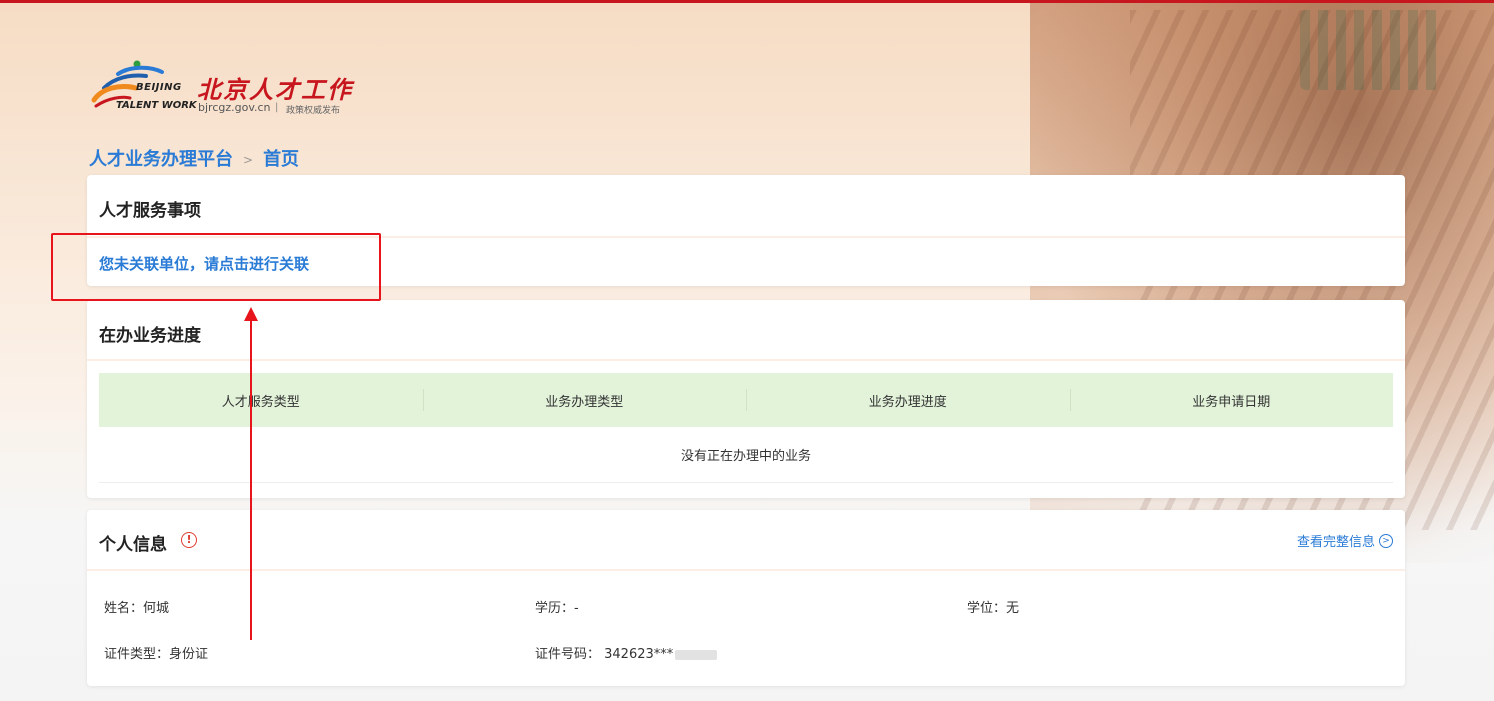 This screenshot has height=701, width=1494. What do you see at coordinates (161, 159) in the screenshot?
I see `breadcrumb-platform-link: 人才业务办理平台` at bounding box center [161, 159].